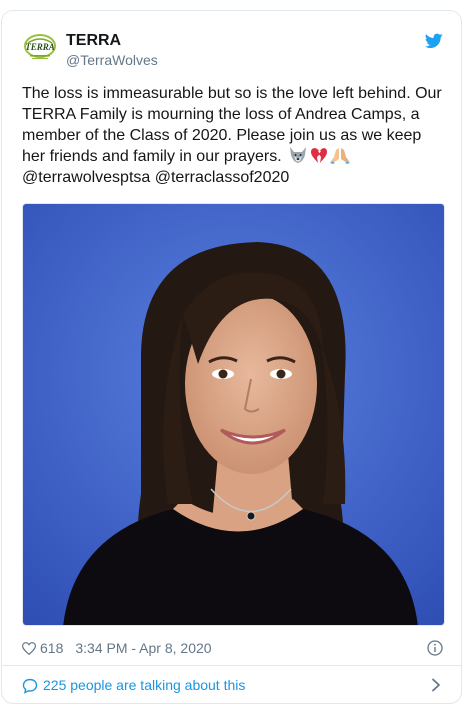 Image resolution: width=465 pixels, height=713 pixels. What do you see at coordinates (143, 648) in the screenshot?
I see `tweet-timestamp: 3:34 PM - Apr 8, 2020` at bounding box center [143, 648].